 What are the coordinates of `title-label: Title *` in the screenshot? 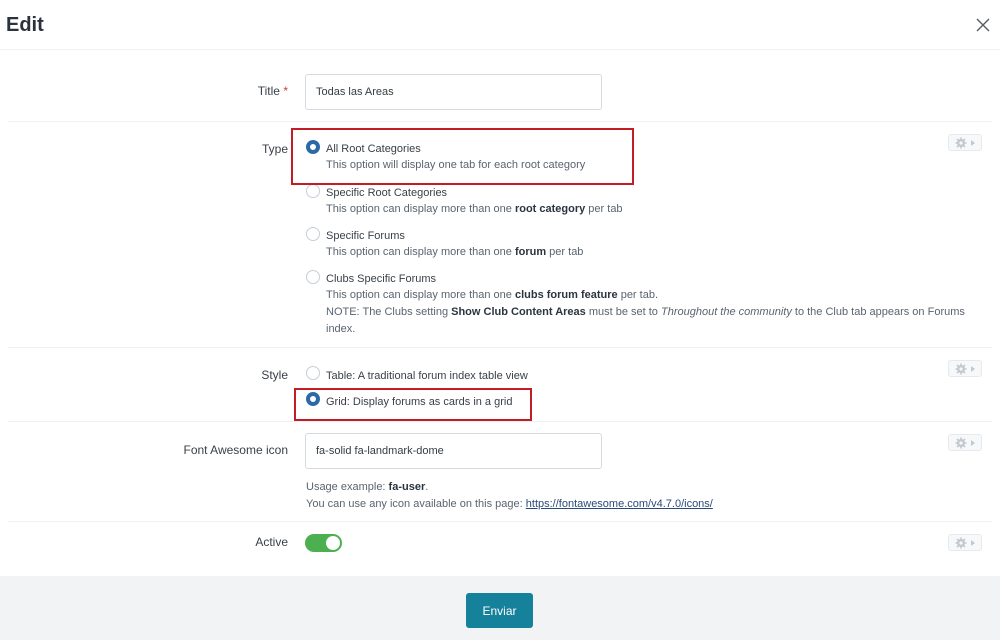 It's located at (148, 91).